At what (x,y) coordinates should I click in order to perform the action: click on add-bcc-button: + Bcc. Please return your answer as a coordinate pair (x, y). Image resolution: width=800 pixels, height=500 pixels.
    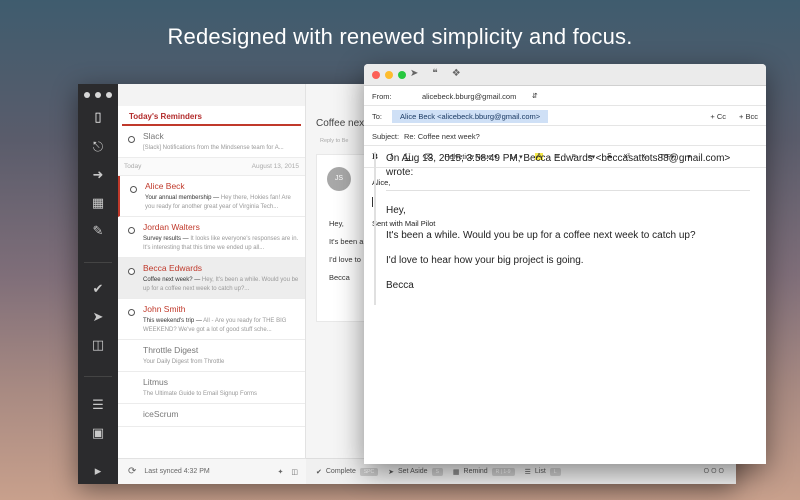
    Looking at the image, I should click on (748, 116).